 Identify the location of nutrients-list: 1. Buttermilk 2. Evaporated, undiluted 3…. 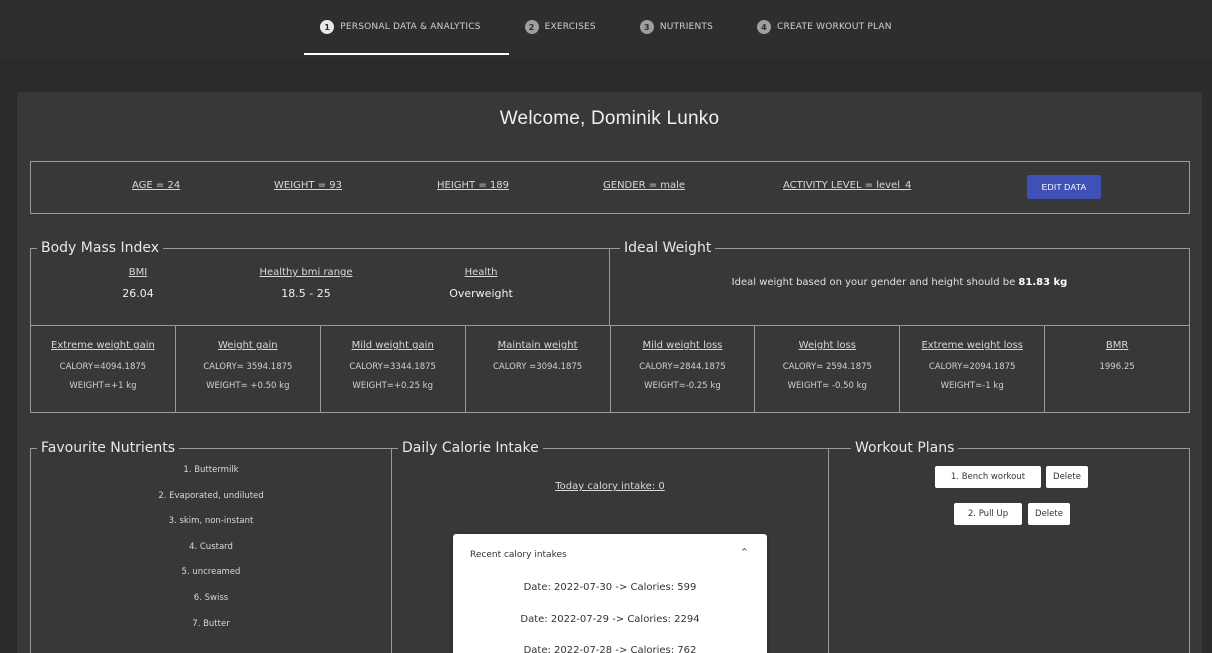
(211, 552).